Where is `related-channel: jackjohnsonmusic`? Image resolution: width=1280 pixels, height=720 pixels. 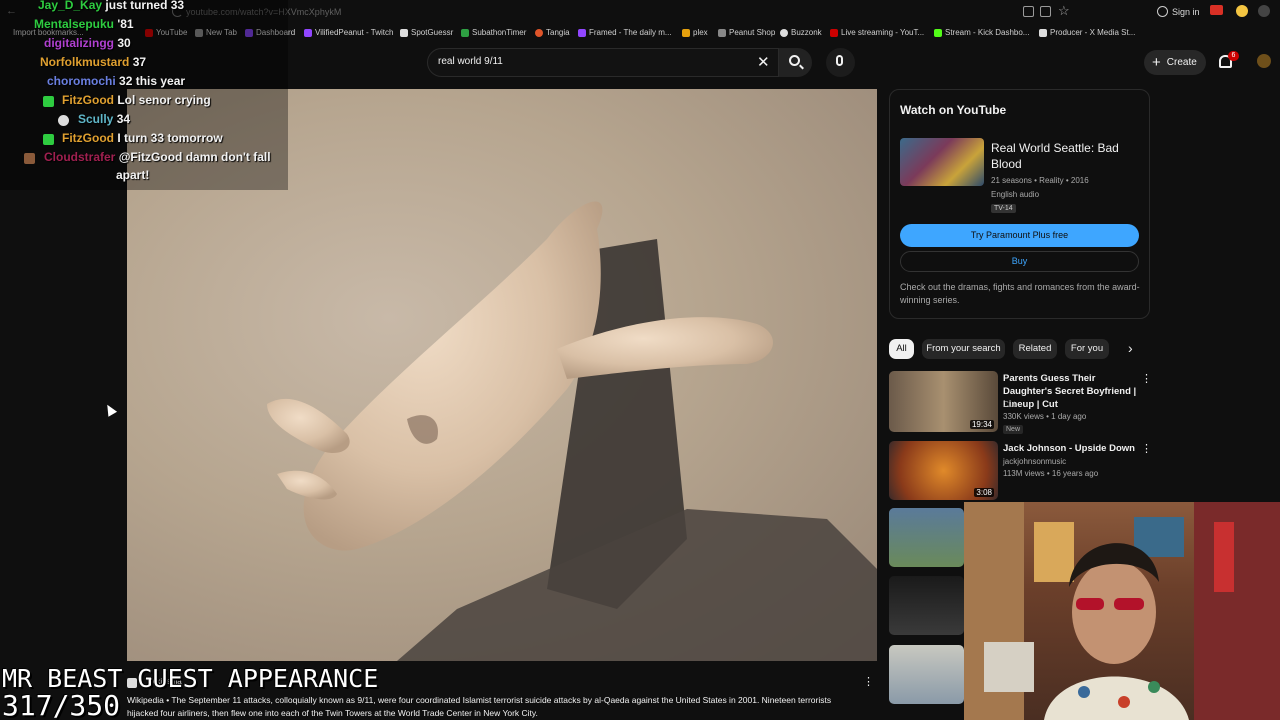 related-channel: jackjohnsonmusic is located at coordinates (1034, 461).